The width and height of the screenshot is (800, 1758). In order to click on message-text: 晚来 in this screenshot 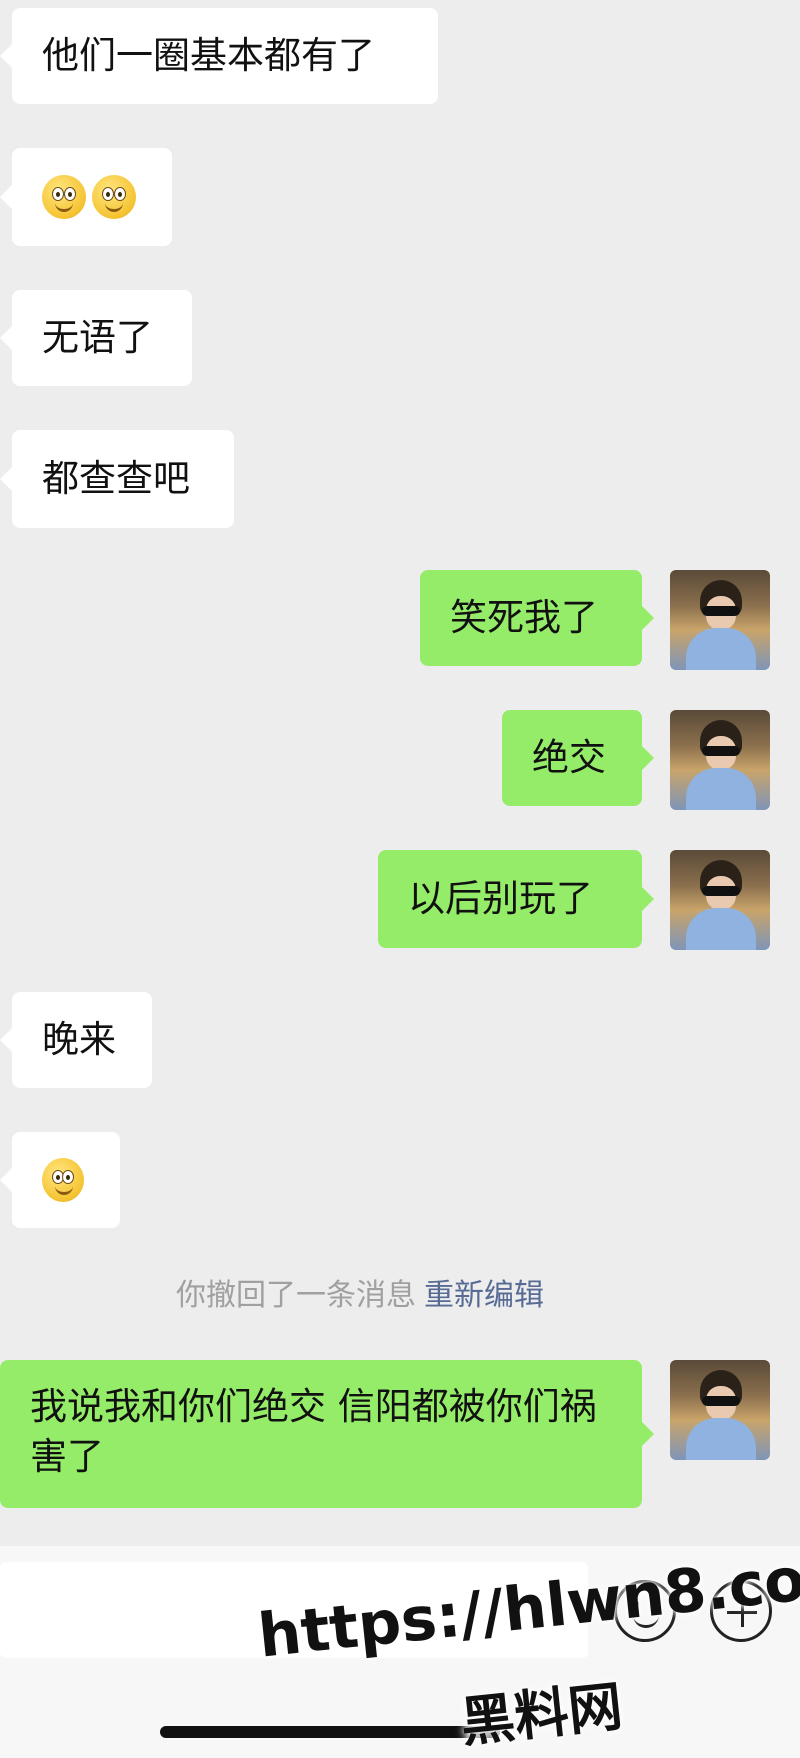, I will do `click(79, 1039)`.